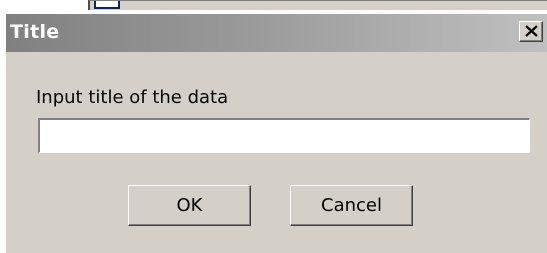  What do you see at coordinates (189, 205) in the screenshot?
I see `ok-button: OK` at bounding box center [189, 205].